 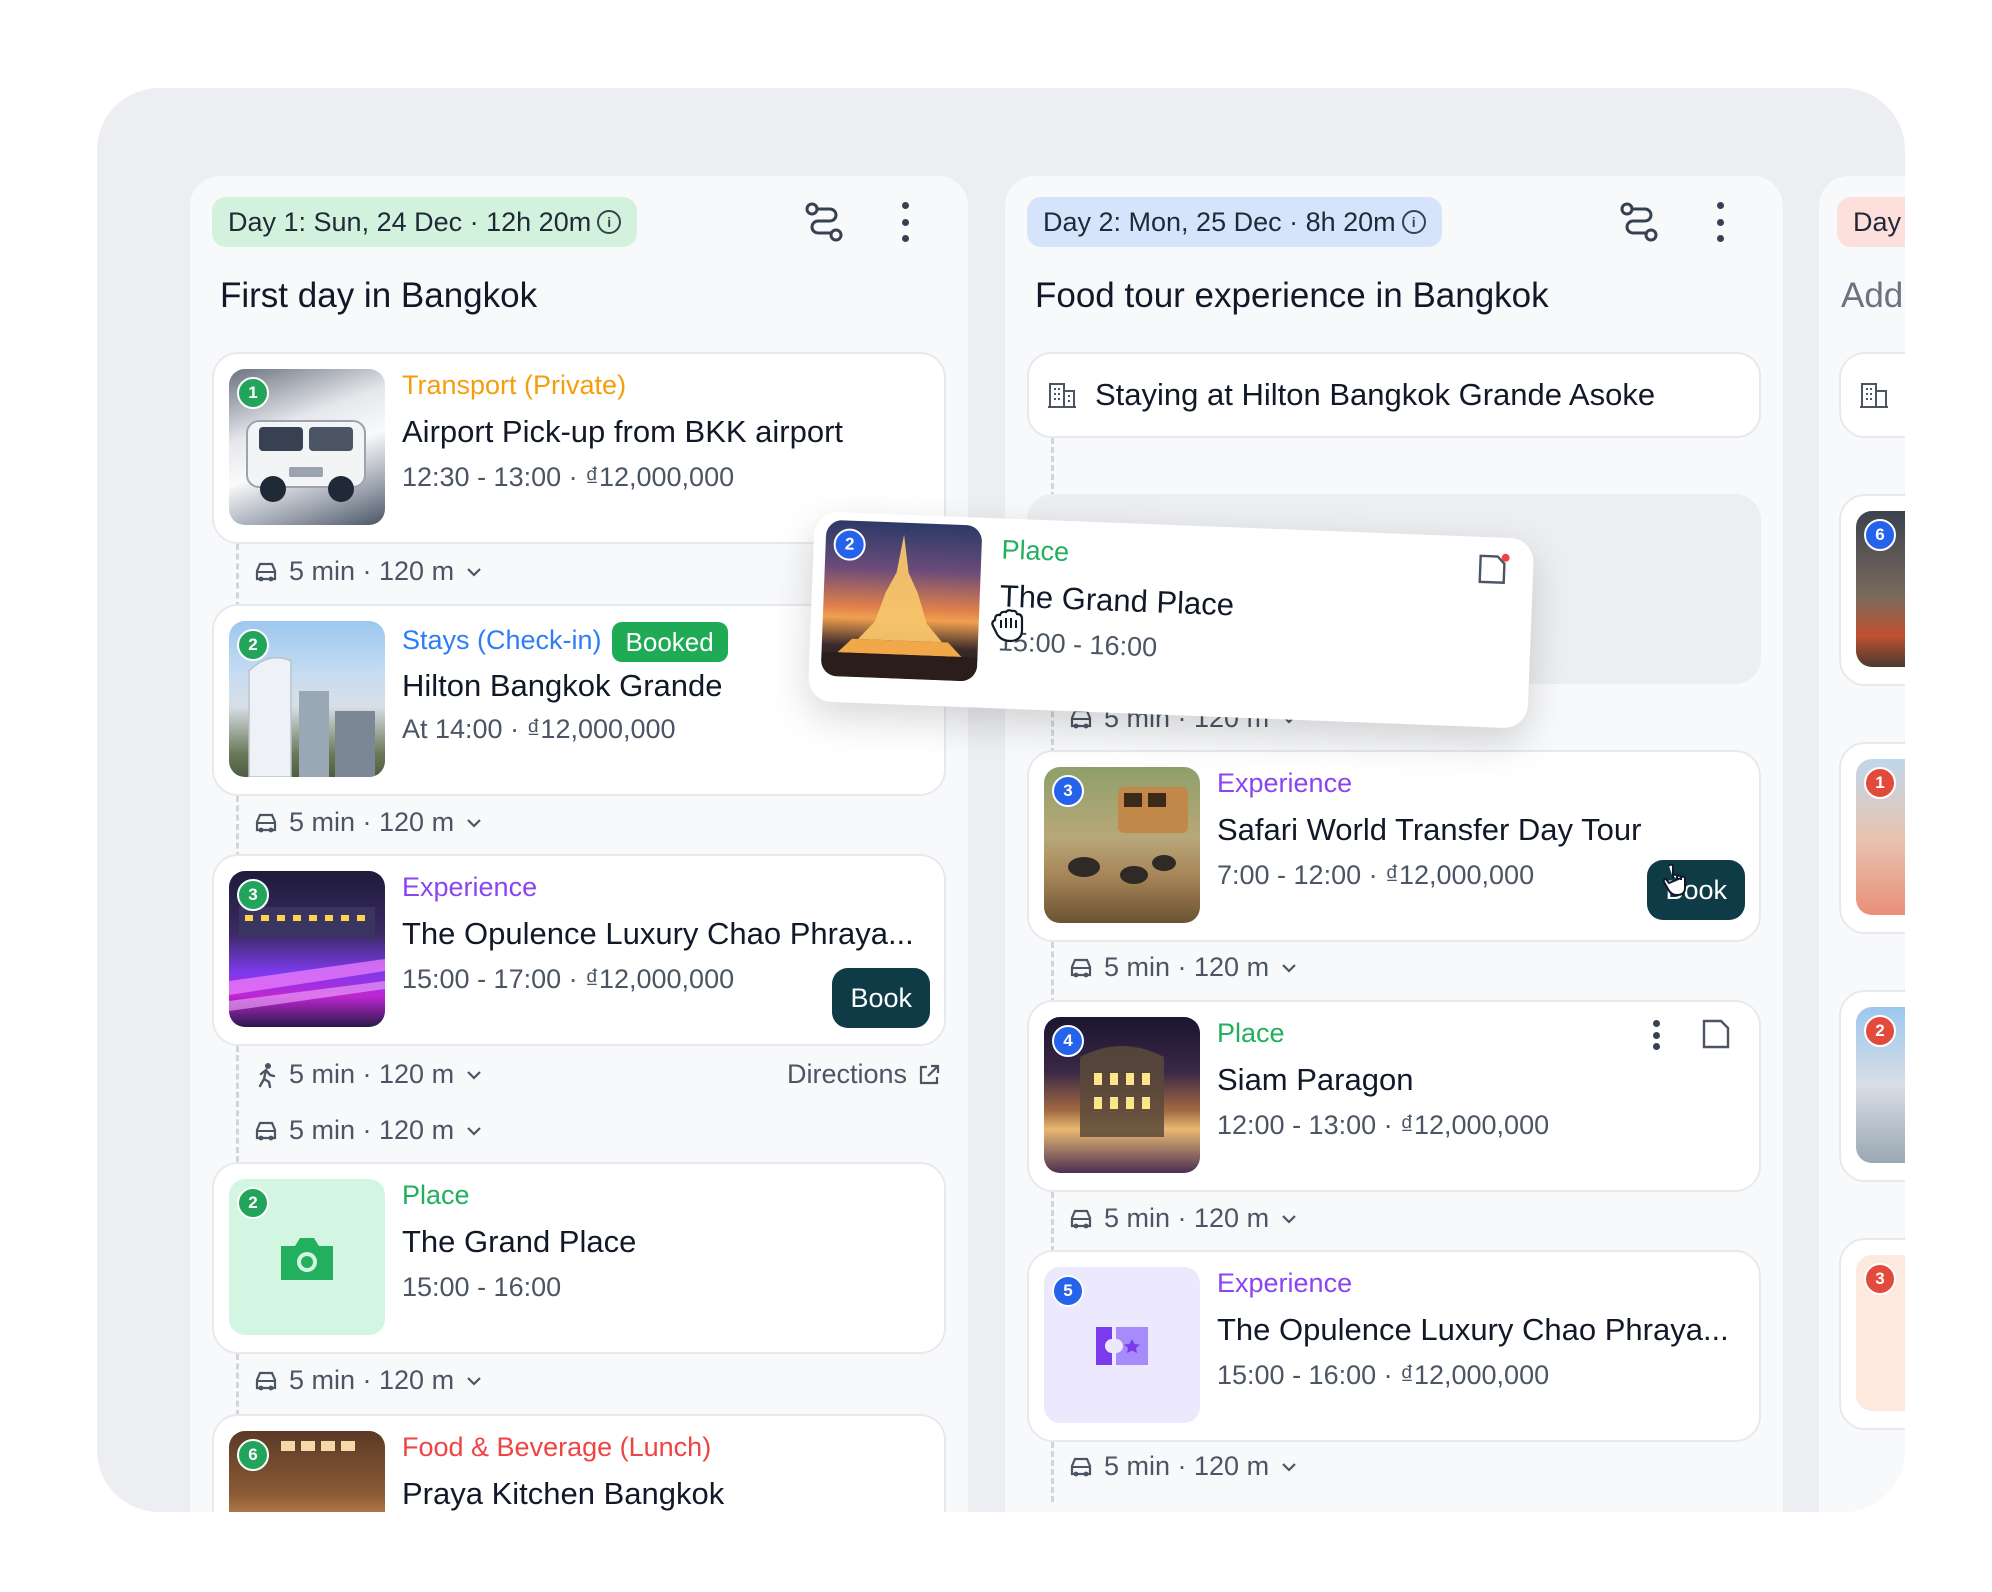 I want to click on directions-label: Directions, so click(x=847, y=1074).